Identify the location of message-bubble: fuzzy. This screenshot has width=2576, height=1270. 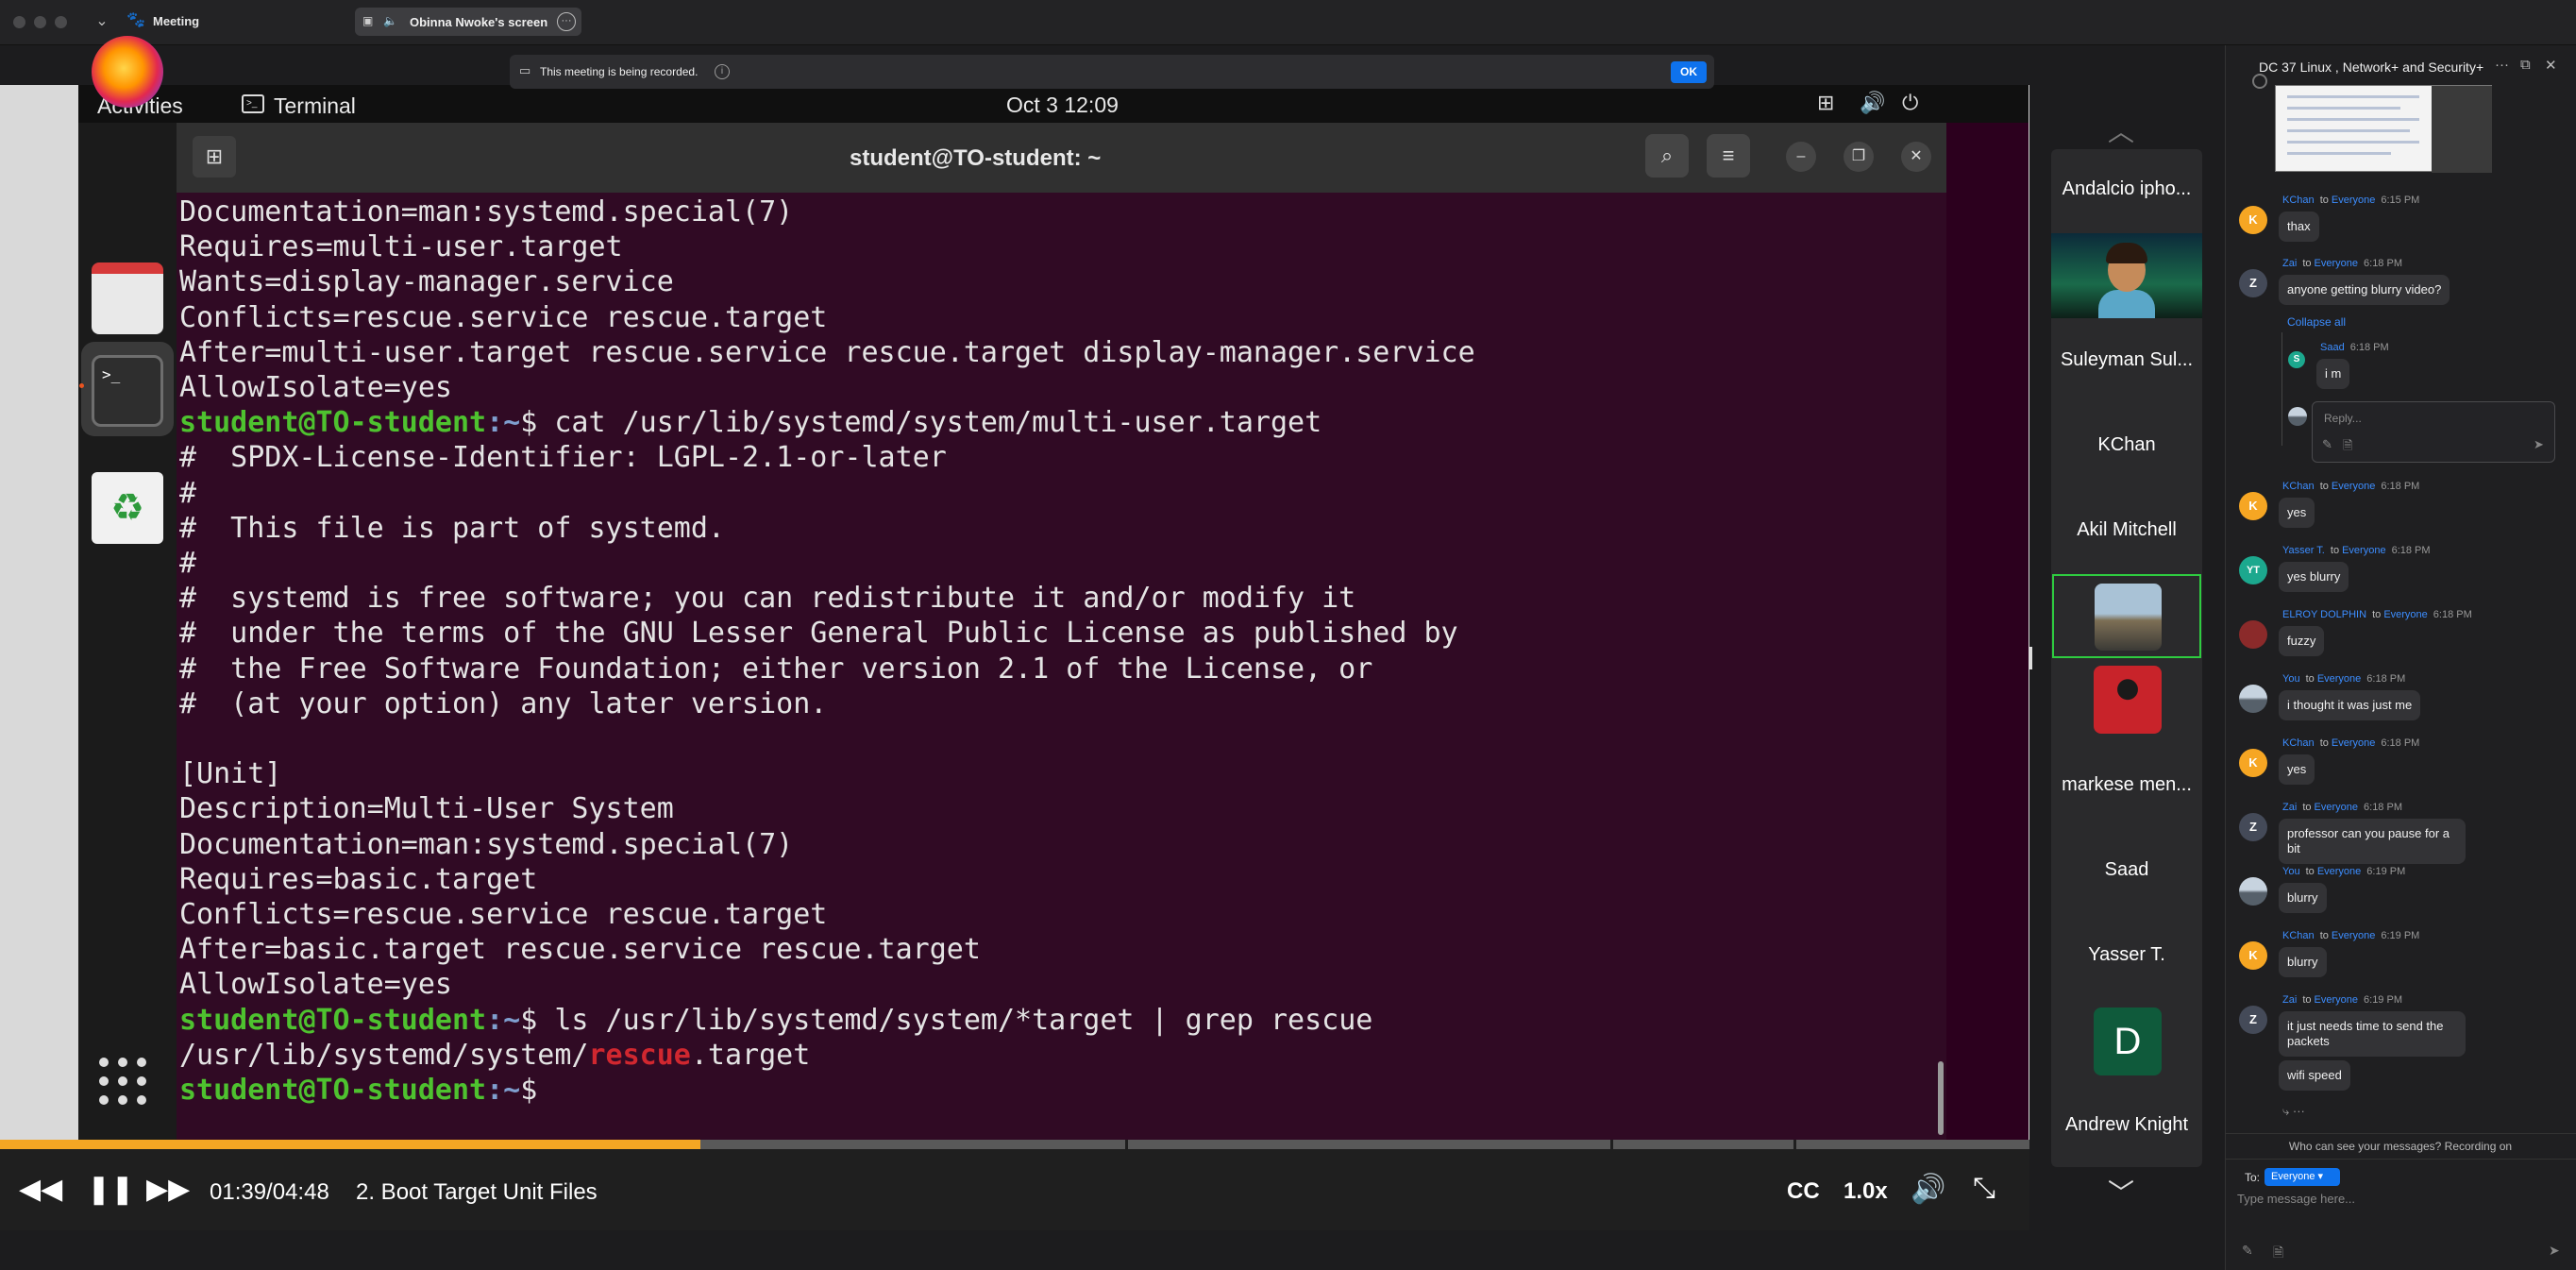
(2302, 641).